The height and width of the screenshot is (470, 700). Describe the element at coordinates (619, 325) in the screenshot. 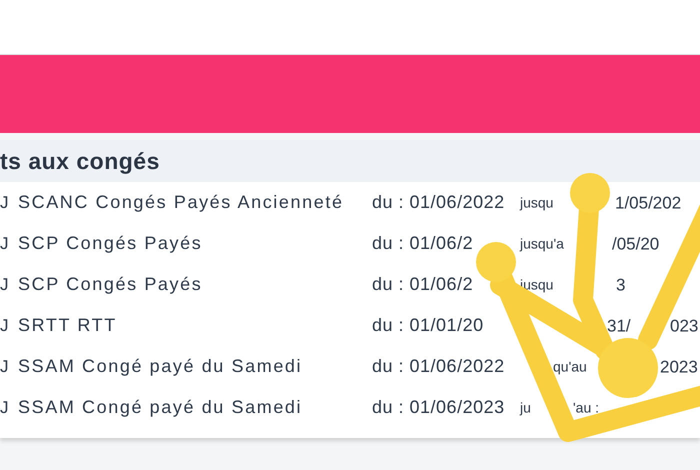

I see `end-date-fragment: 31/` at that location.